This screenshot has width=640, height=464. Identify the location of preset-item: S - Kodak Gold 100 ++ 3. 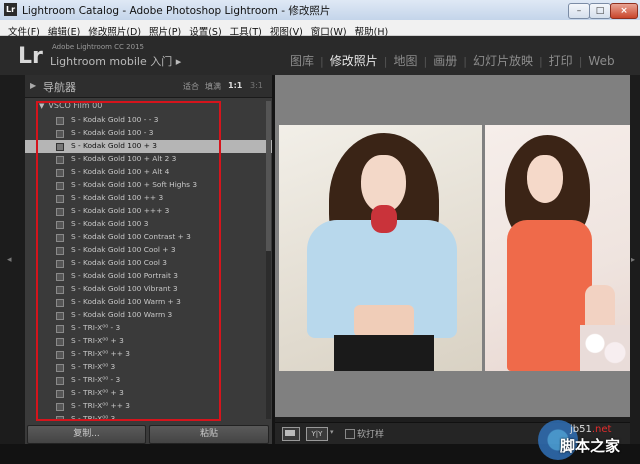
(148, 198).